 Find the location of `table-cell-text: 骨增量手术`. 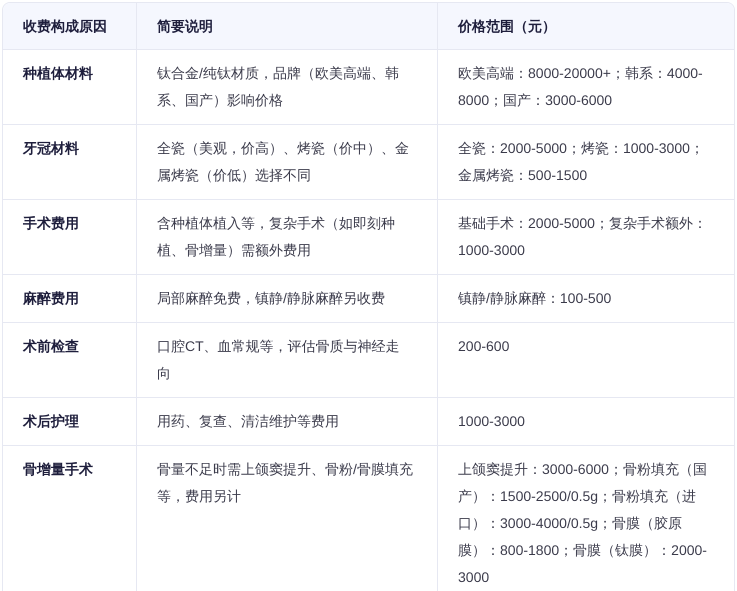

table-cell-text: 骨增量手术 is located at coordinates (58, 469).